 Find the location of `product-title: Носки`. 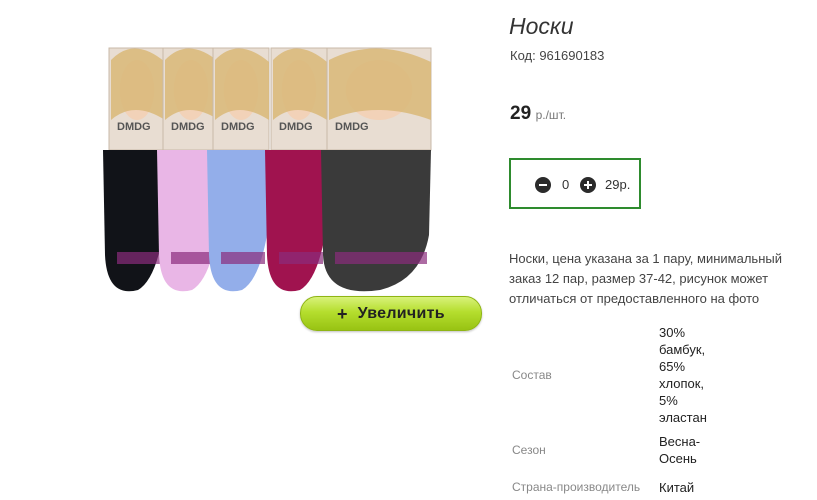

product-title: Носки is located at coordinates (541, 26).